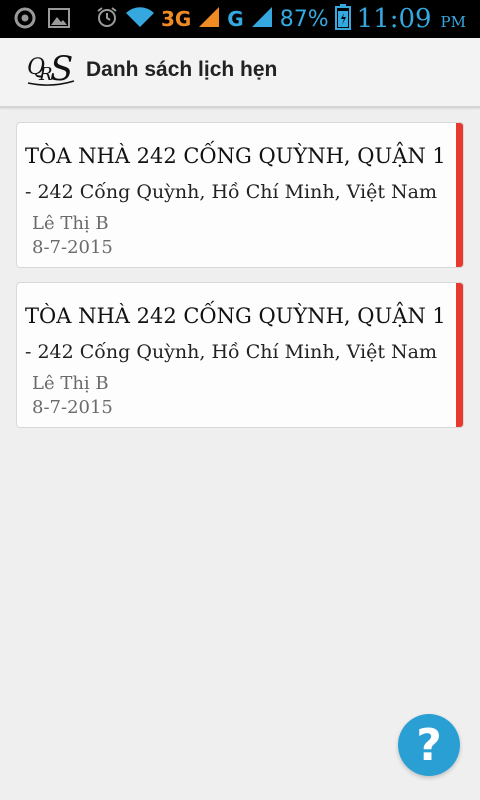 This screenshot has width=480, height=800. I want to click on status-bar-right: 3G G 87% 11:09 PM, so click(280, 19).